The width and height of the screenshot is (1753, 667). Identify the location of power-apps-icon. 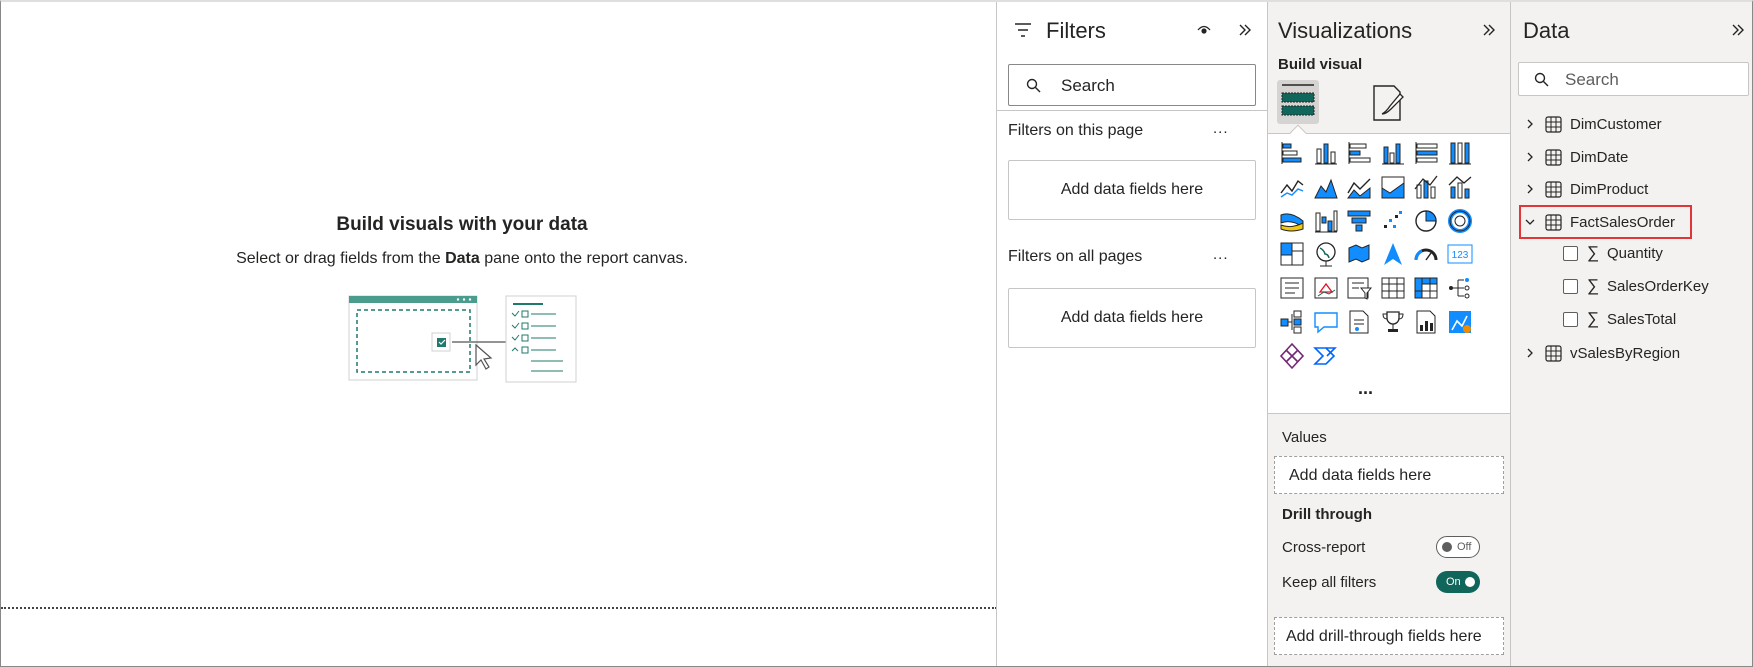
(1292, 356).